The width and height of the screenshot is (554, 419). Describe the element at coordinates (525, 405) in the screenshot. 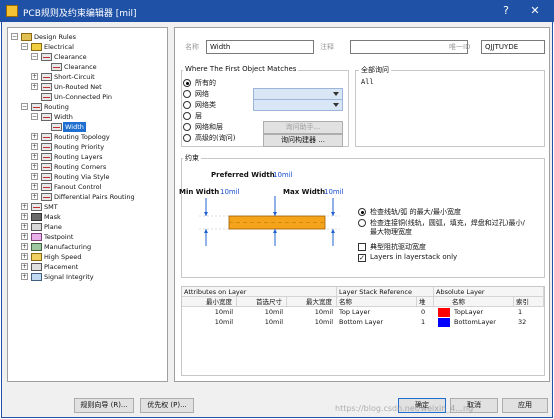

I see `apply-button: 应用` at that location.